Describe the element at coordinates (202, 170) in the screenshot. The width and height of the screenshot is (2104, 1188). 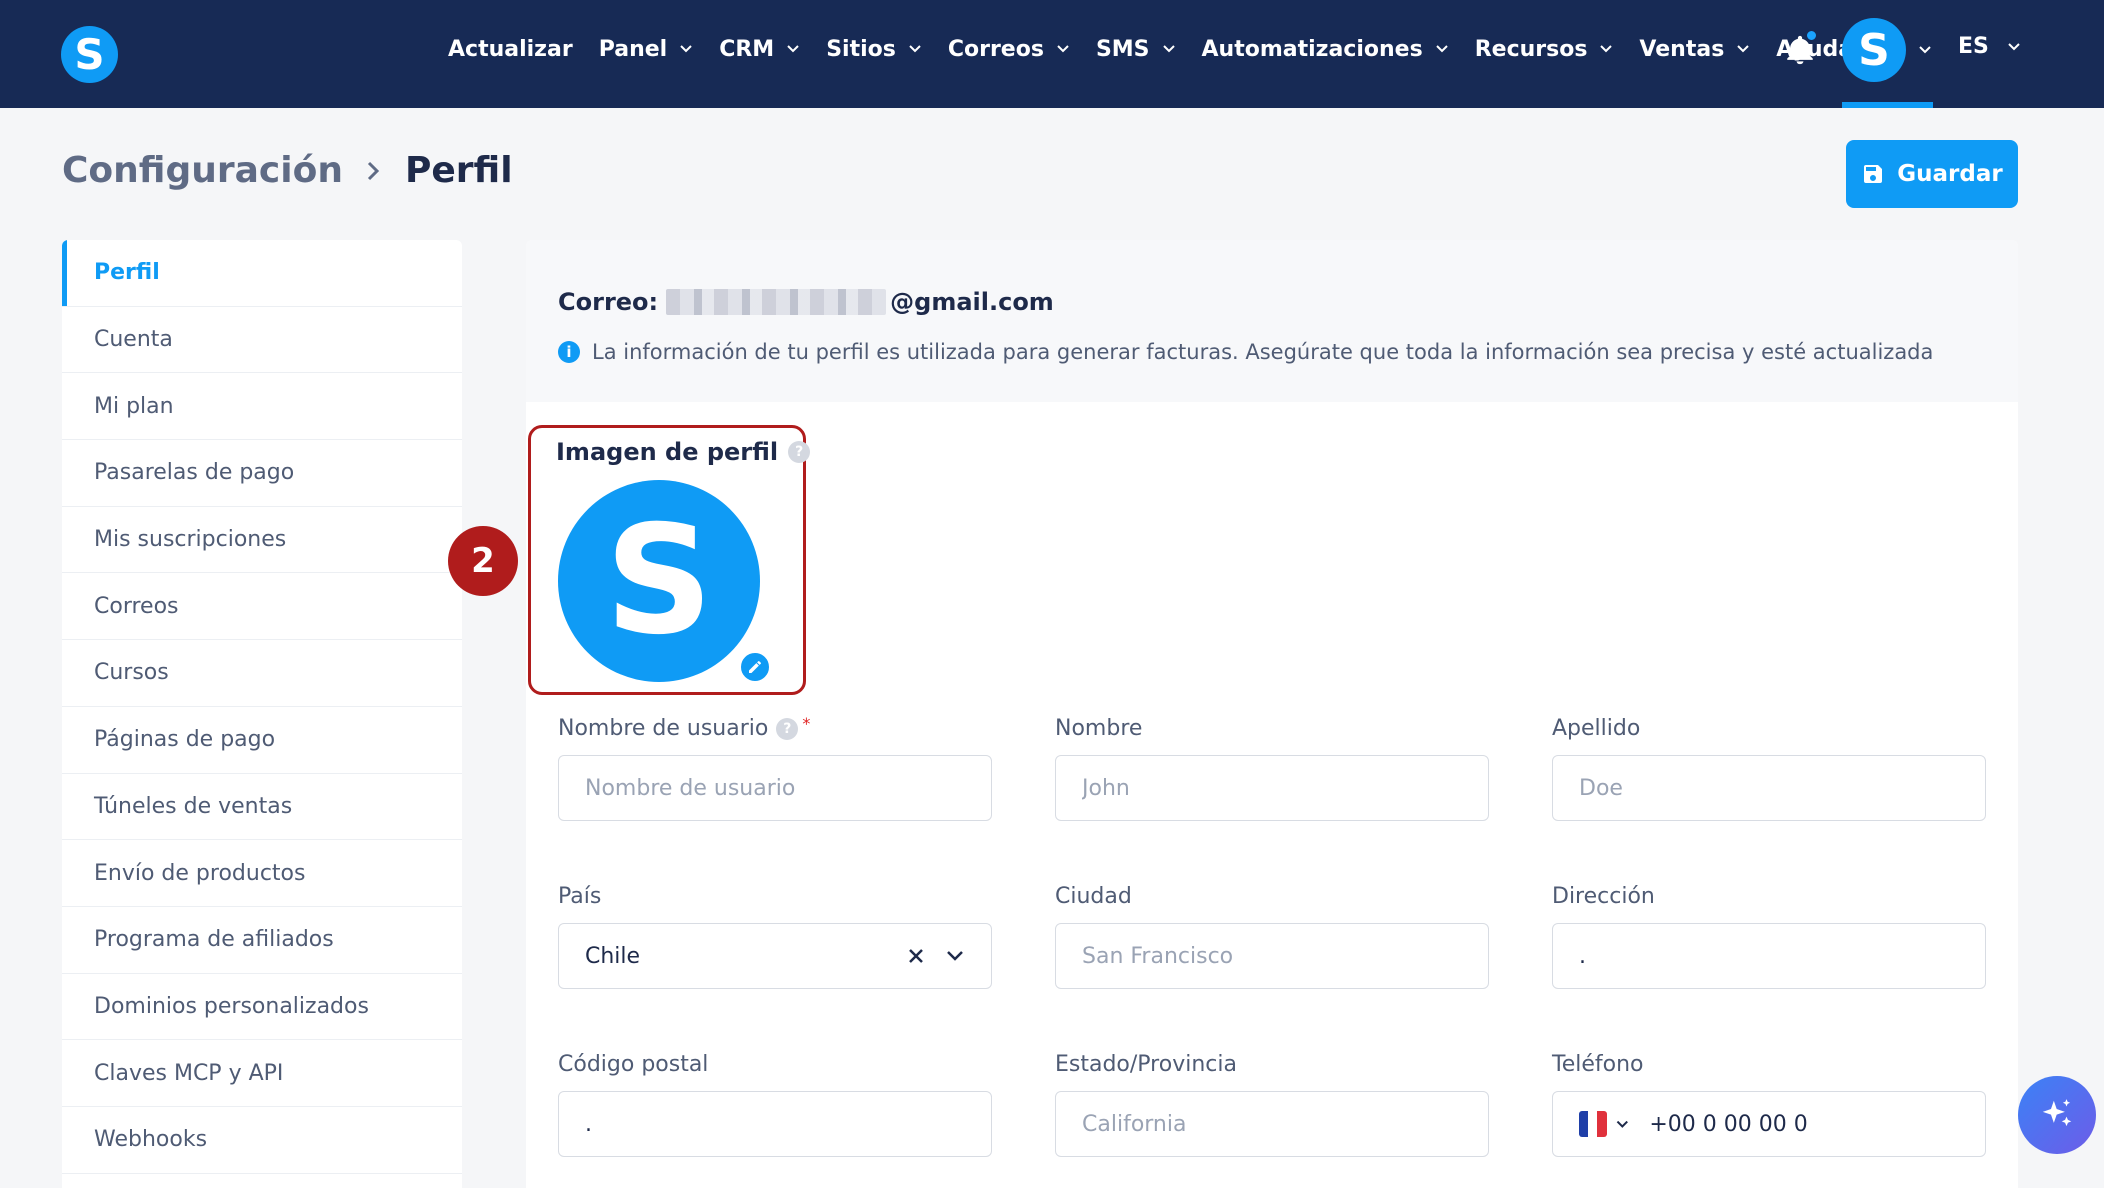
I see `breadcrumb-parent: Configuración` at that location.